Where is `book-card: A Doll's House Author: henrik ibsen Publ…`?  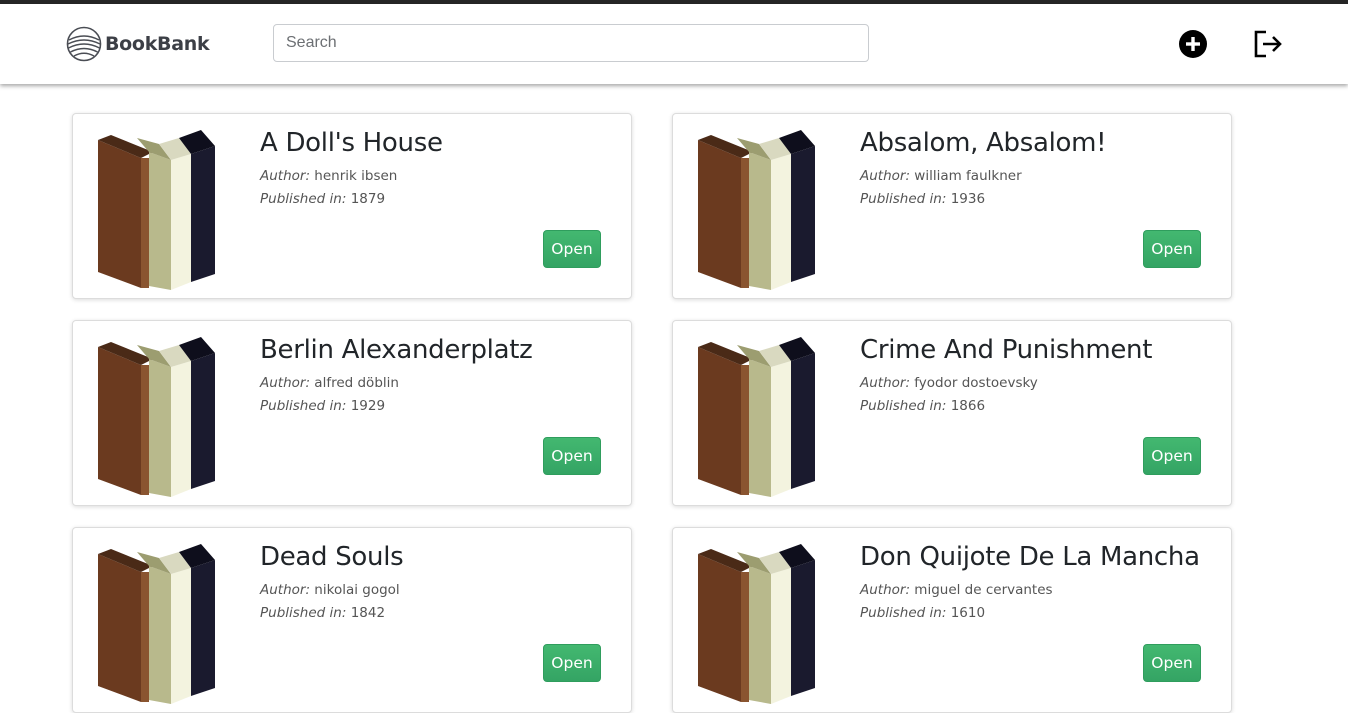 book-card: A Doll's House Author: henrik ibsen Publ… is located at coordinates (352, 206).